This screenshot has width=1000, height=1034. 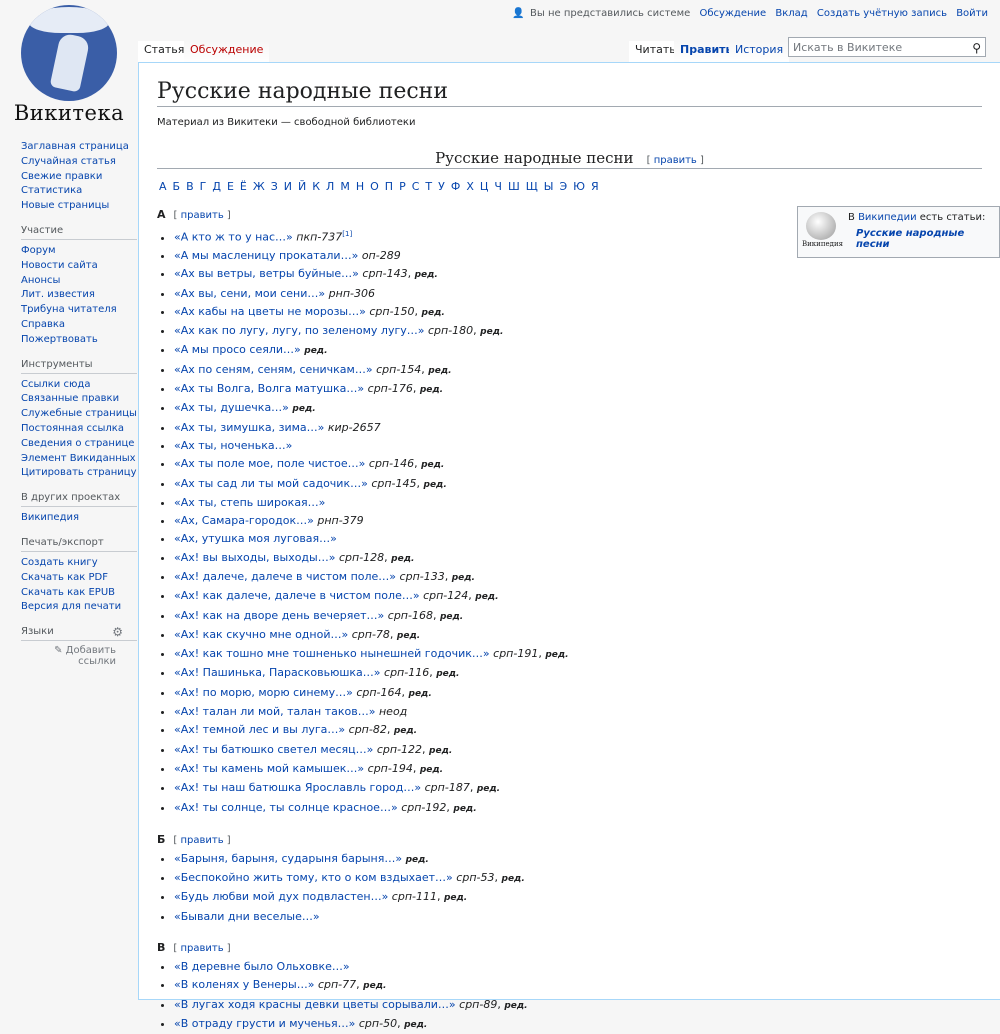 I want to click on sidebar-nav-item: Свежие правки, so click(x=79, y=177).